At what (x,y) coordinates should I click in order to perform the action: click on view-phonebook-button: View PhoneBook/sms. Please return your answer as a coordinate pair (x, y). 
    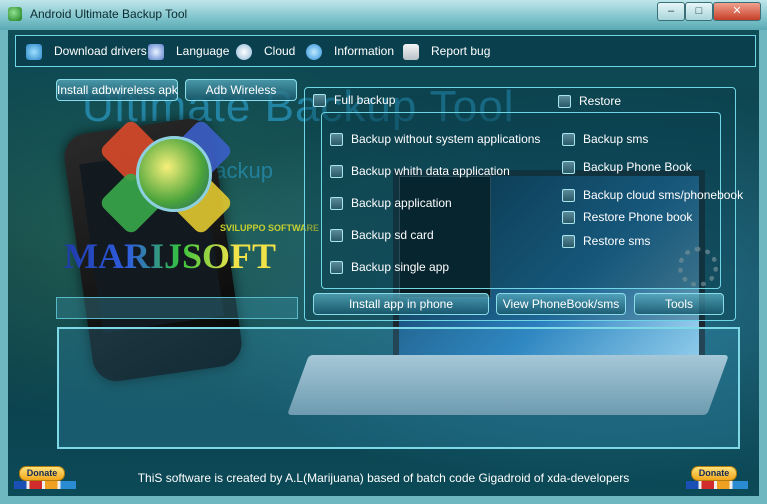
    Looking at the image, I should click on (561, 304).